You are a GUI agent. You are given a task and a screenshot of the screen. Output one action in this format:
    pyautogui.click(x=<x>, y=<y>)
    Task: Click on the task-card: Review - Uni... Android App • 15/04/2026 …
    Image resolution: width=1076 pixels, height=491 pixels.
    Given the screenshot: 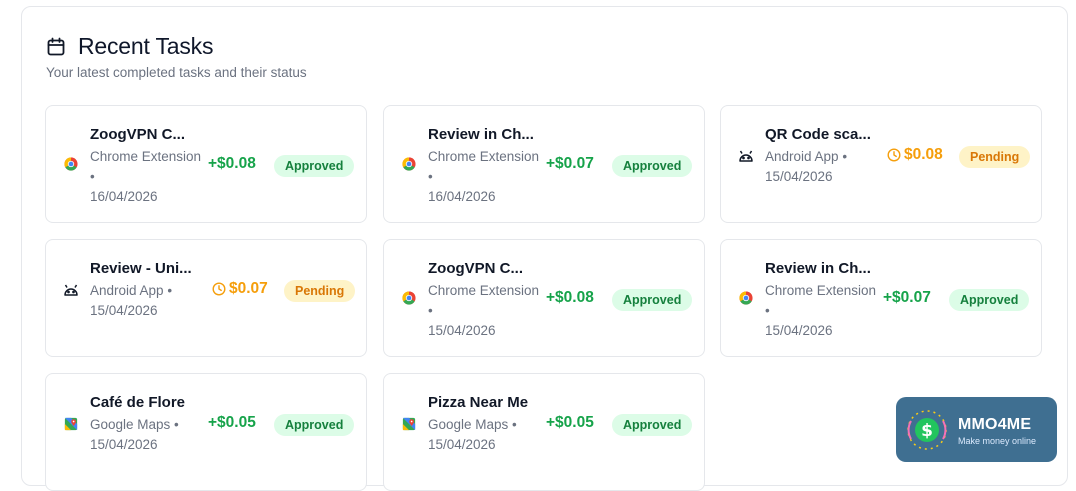 What is the action you would take?
    pyautogui.click(x=206, y=298)
    